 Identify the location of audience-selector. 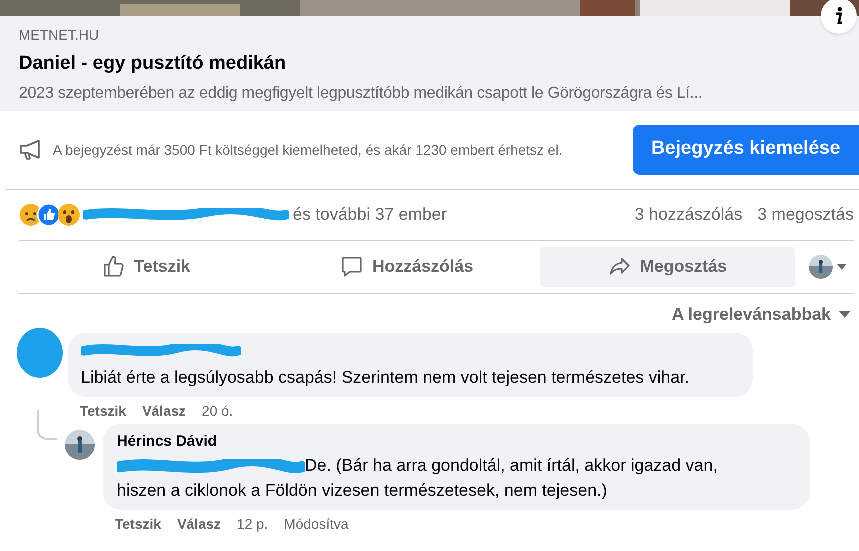
(828, 266).